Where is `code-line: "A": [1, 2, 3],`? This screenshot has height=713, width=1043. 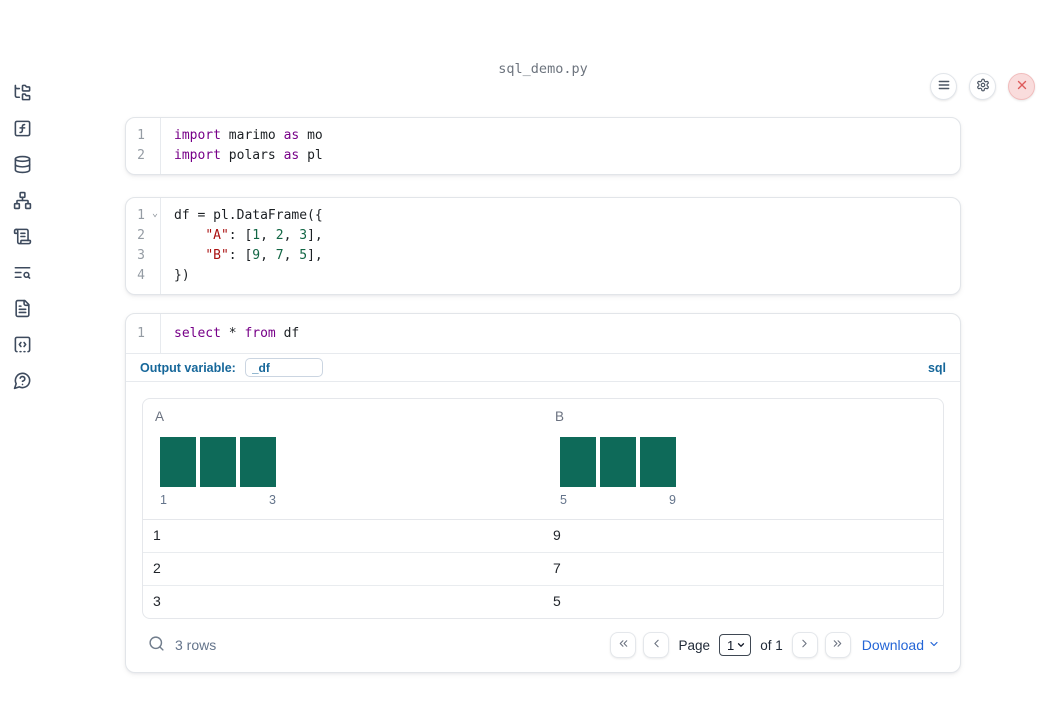
code-line: "A": [1, 2, 3], is located at coordinates (567, 236).